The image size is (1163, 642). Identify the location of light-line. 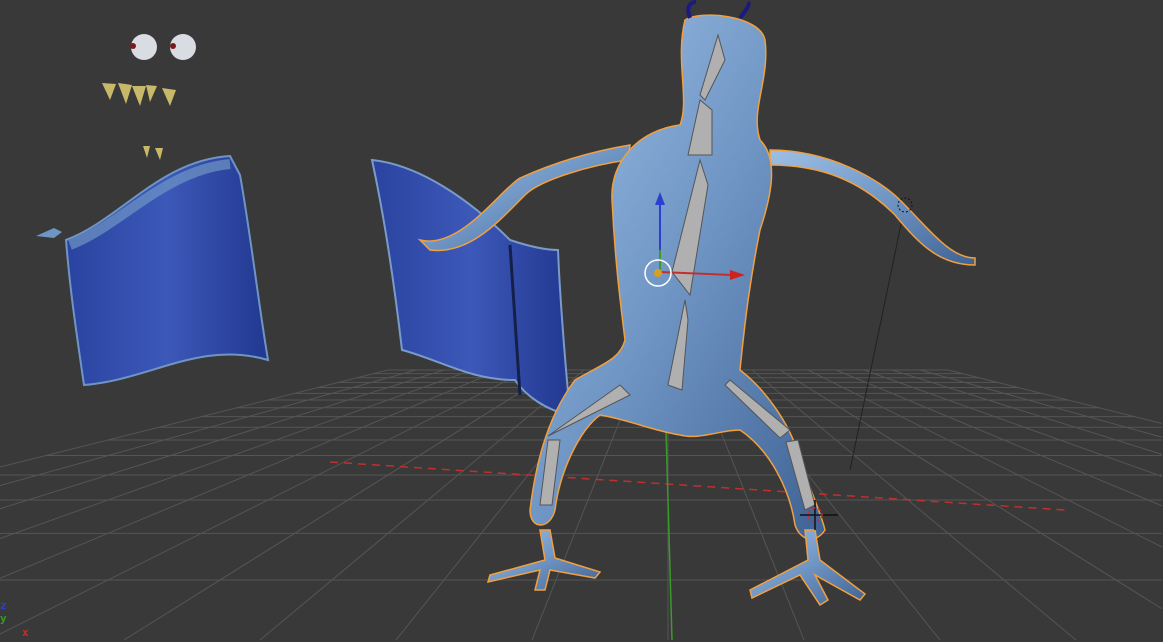
(877, 337).